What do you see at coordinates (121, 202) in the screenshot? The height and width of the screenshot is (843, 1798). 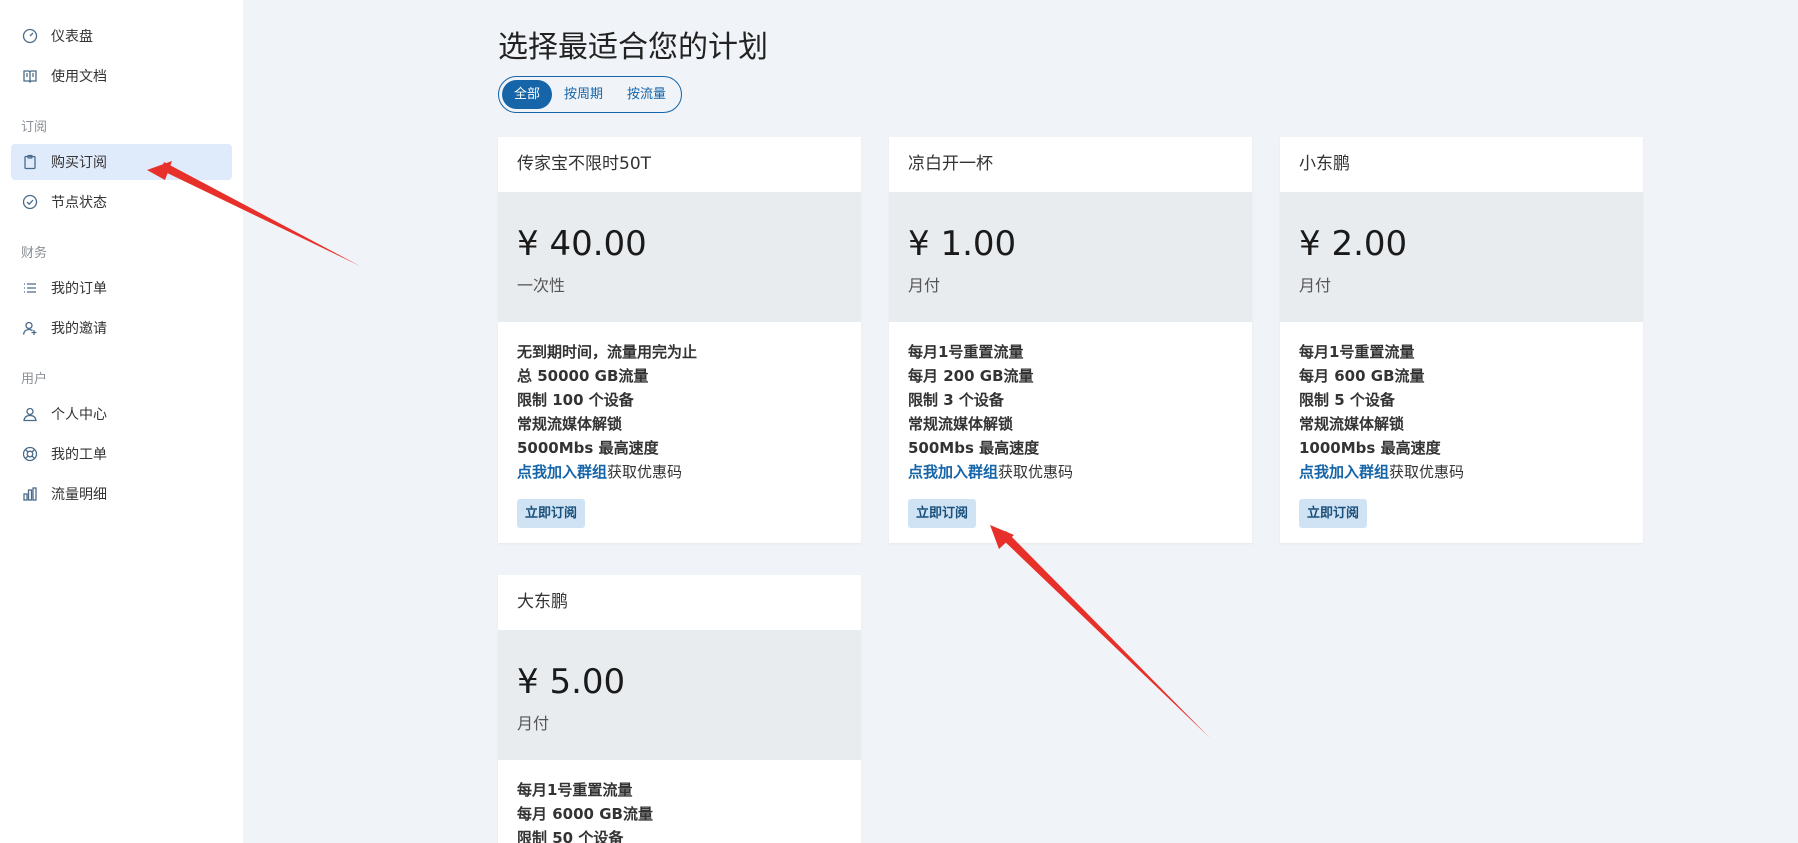 I see `sidebar-item-node-status: 节点状态` at bounding box center [121, 202].